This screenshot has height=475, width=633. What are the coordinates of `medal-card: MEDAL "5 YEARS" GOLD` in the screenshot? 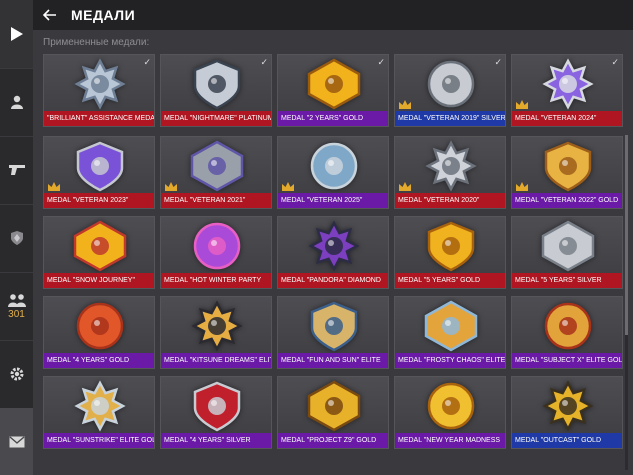 It's located at (450, 252).